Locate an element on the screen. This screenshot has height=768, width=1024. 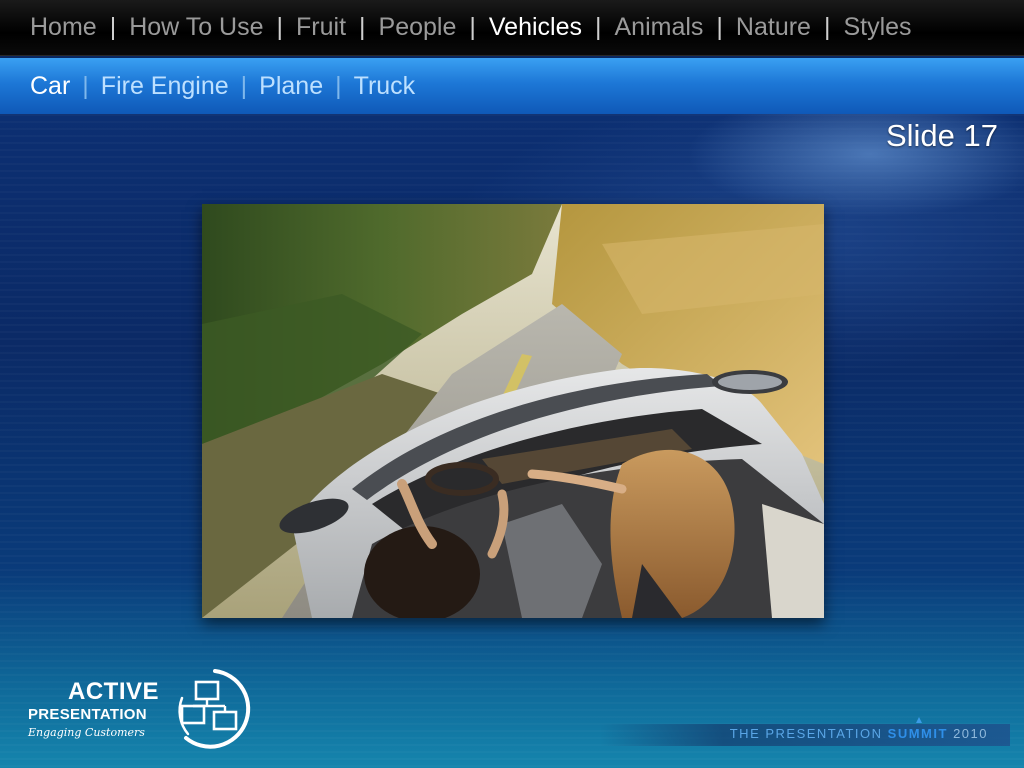
sub-nav-item-plane: Plane is located at coordinates (291, 86).